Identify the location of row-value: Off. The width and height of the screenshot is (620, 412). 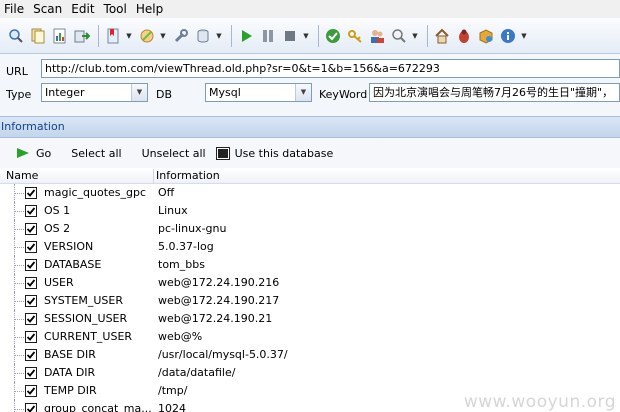
(166, 192).